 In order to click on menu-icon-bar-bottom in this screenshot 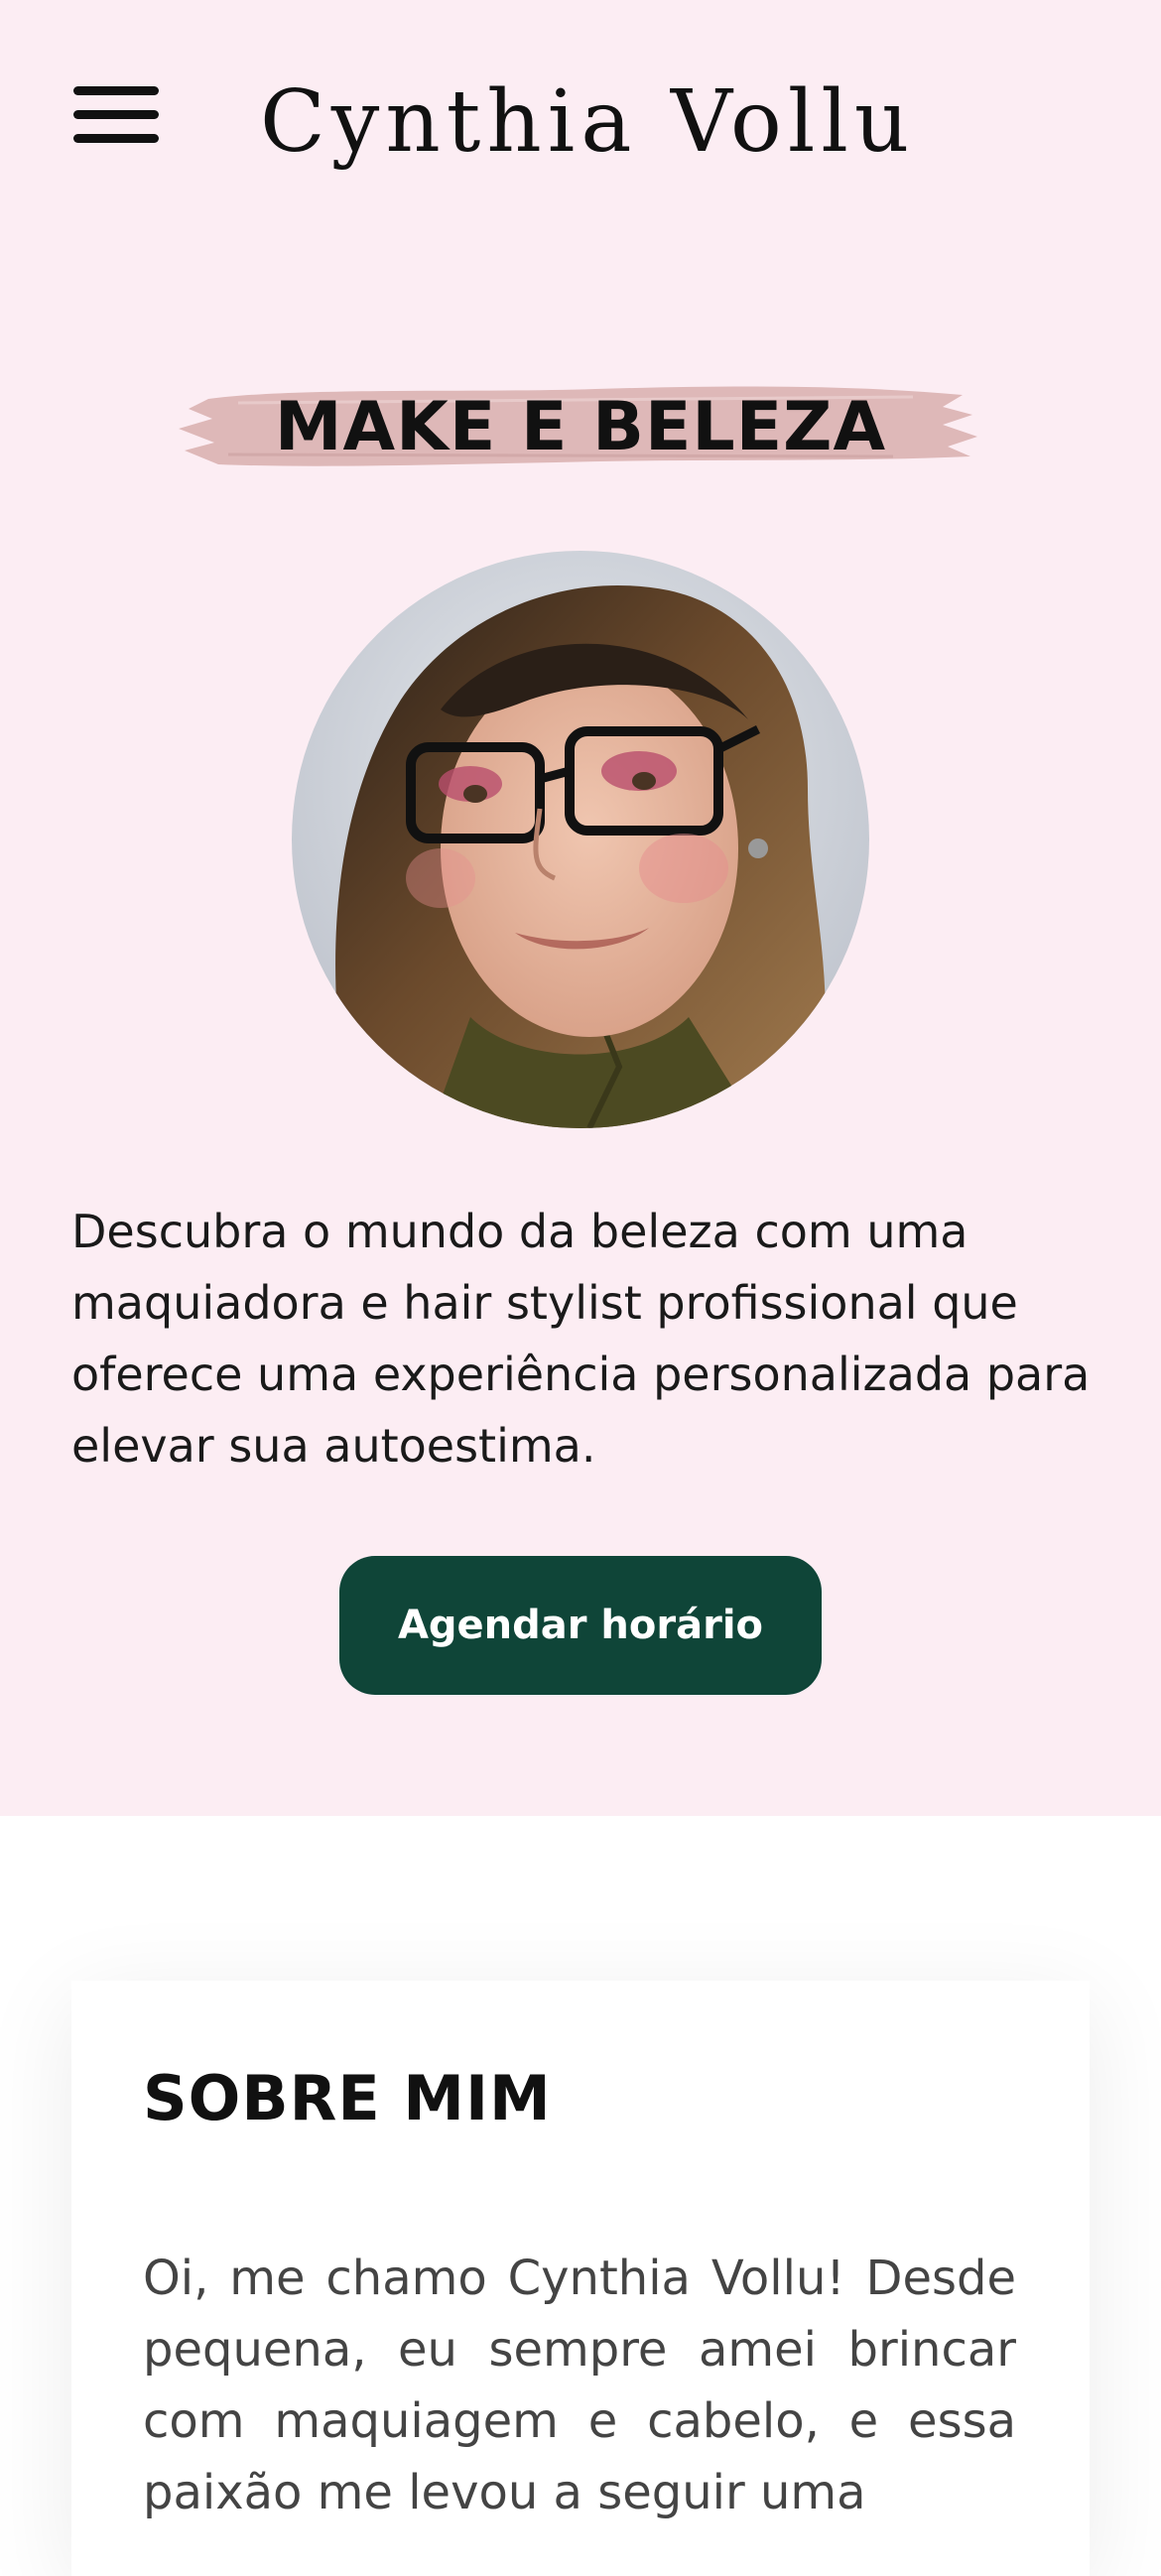, I will do `click(116, 138)`.